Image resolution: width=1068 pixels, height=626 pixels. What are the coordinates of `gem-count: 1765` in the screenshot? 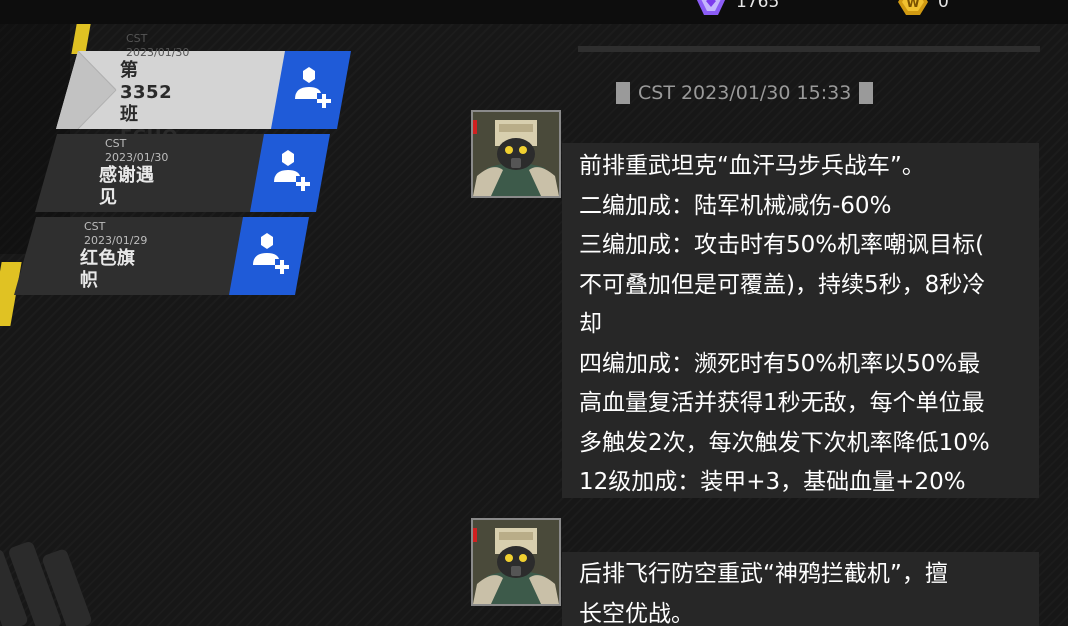 It's located at (758, 6).